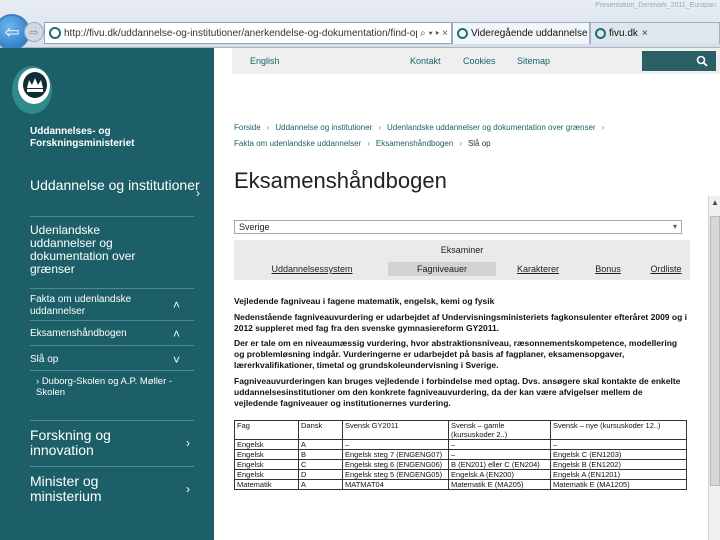 This screenshot has height=540, width=720. I want to click on table-cell: Engelsk steg 6 (ENGENG06), so click(395, 464).